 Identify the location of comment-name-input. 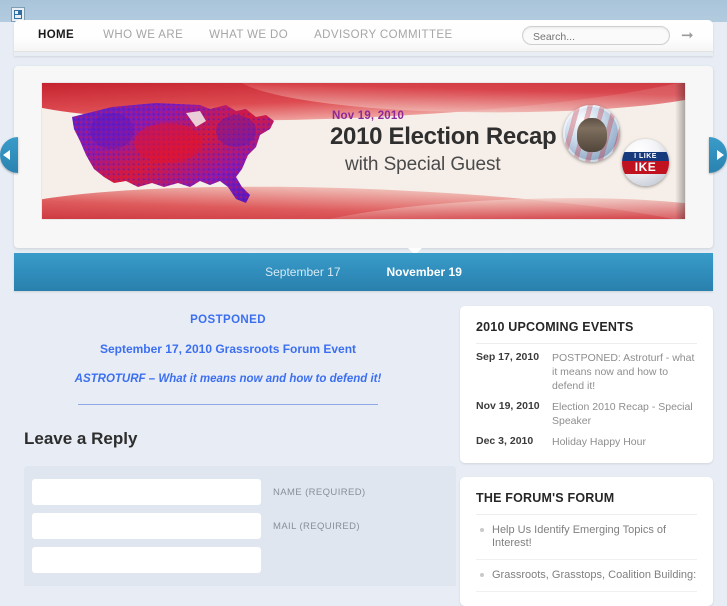
(146, 492).